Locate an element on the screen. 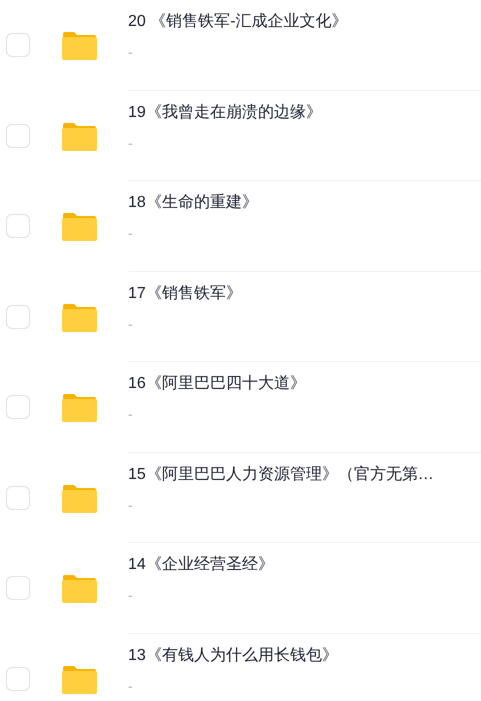  folder-name: 13《有钱人为什么用长钱包》 is located at coordinates (304, 656).